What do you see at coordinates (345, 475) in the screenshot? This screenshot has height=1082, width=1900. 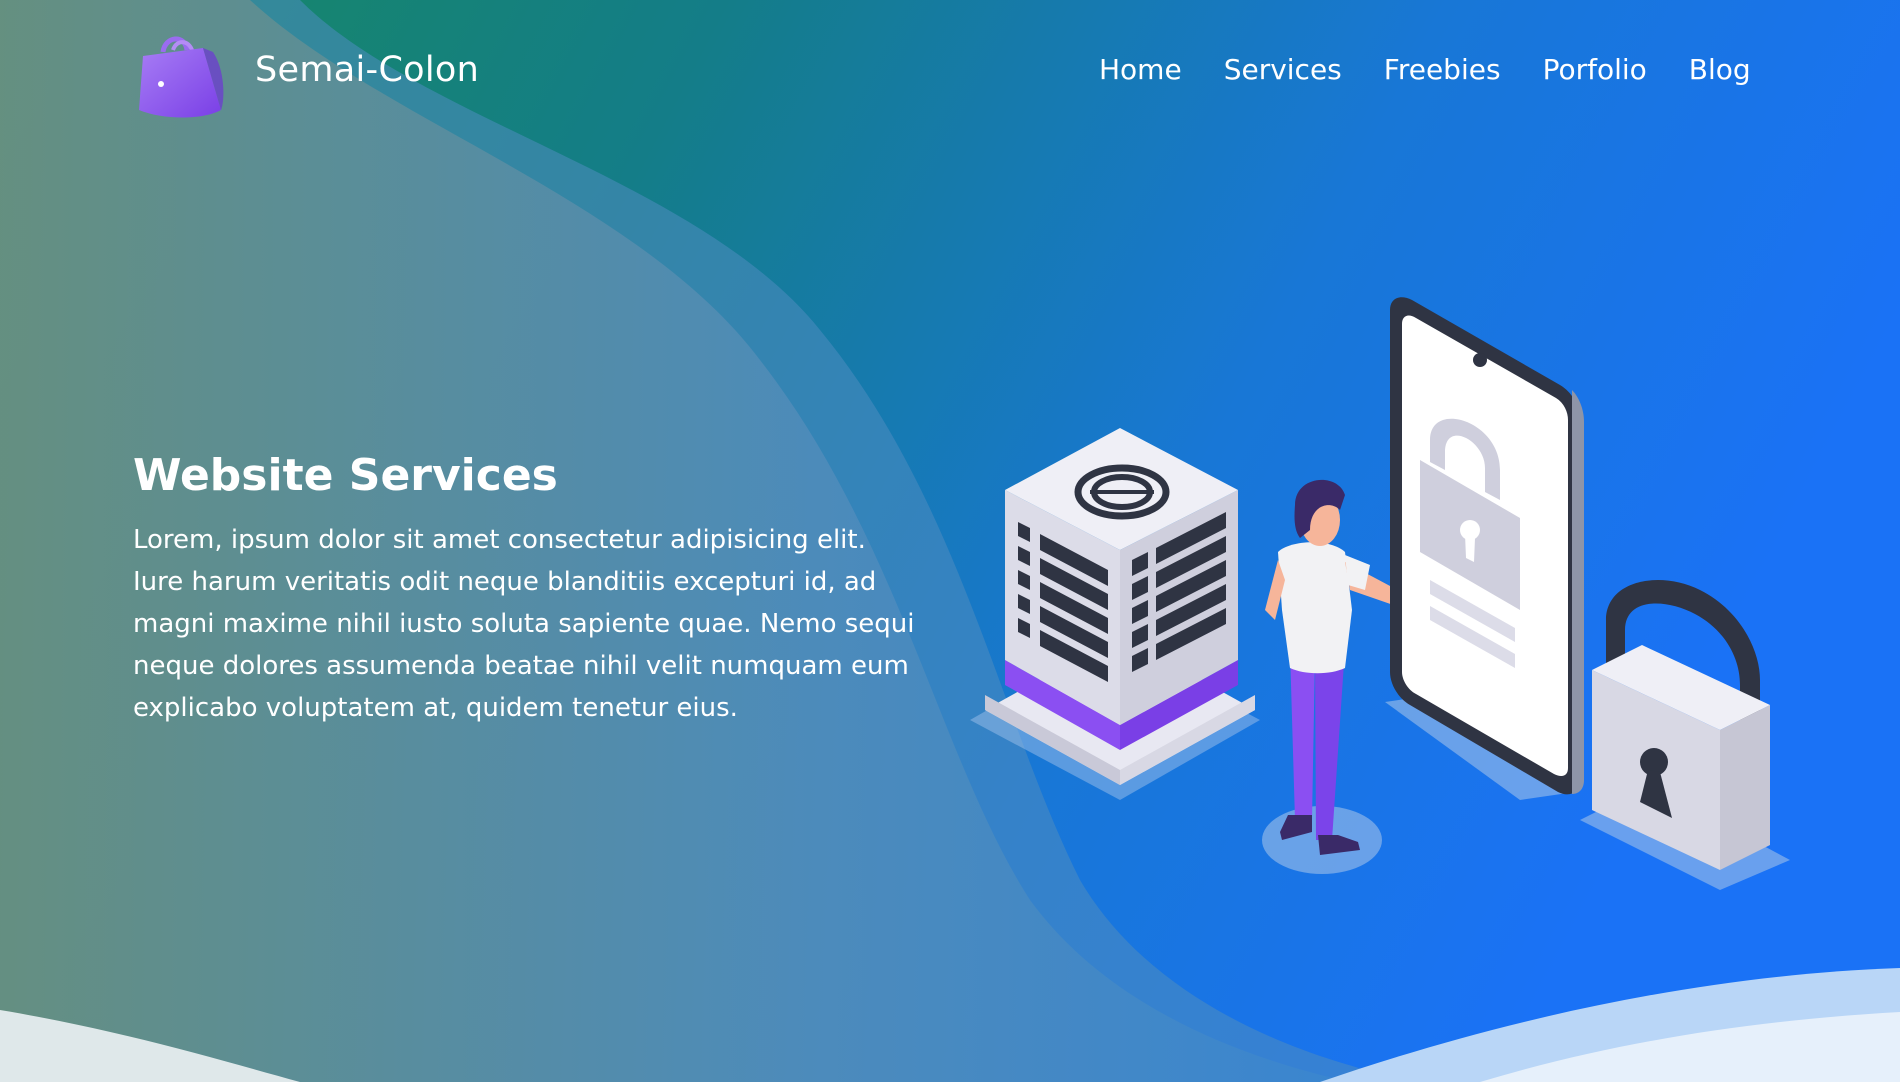 I see `hero-title: Website Services` at bounding box center [345, 475].